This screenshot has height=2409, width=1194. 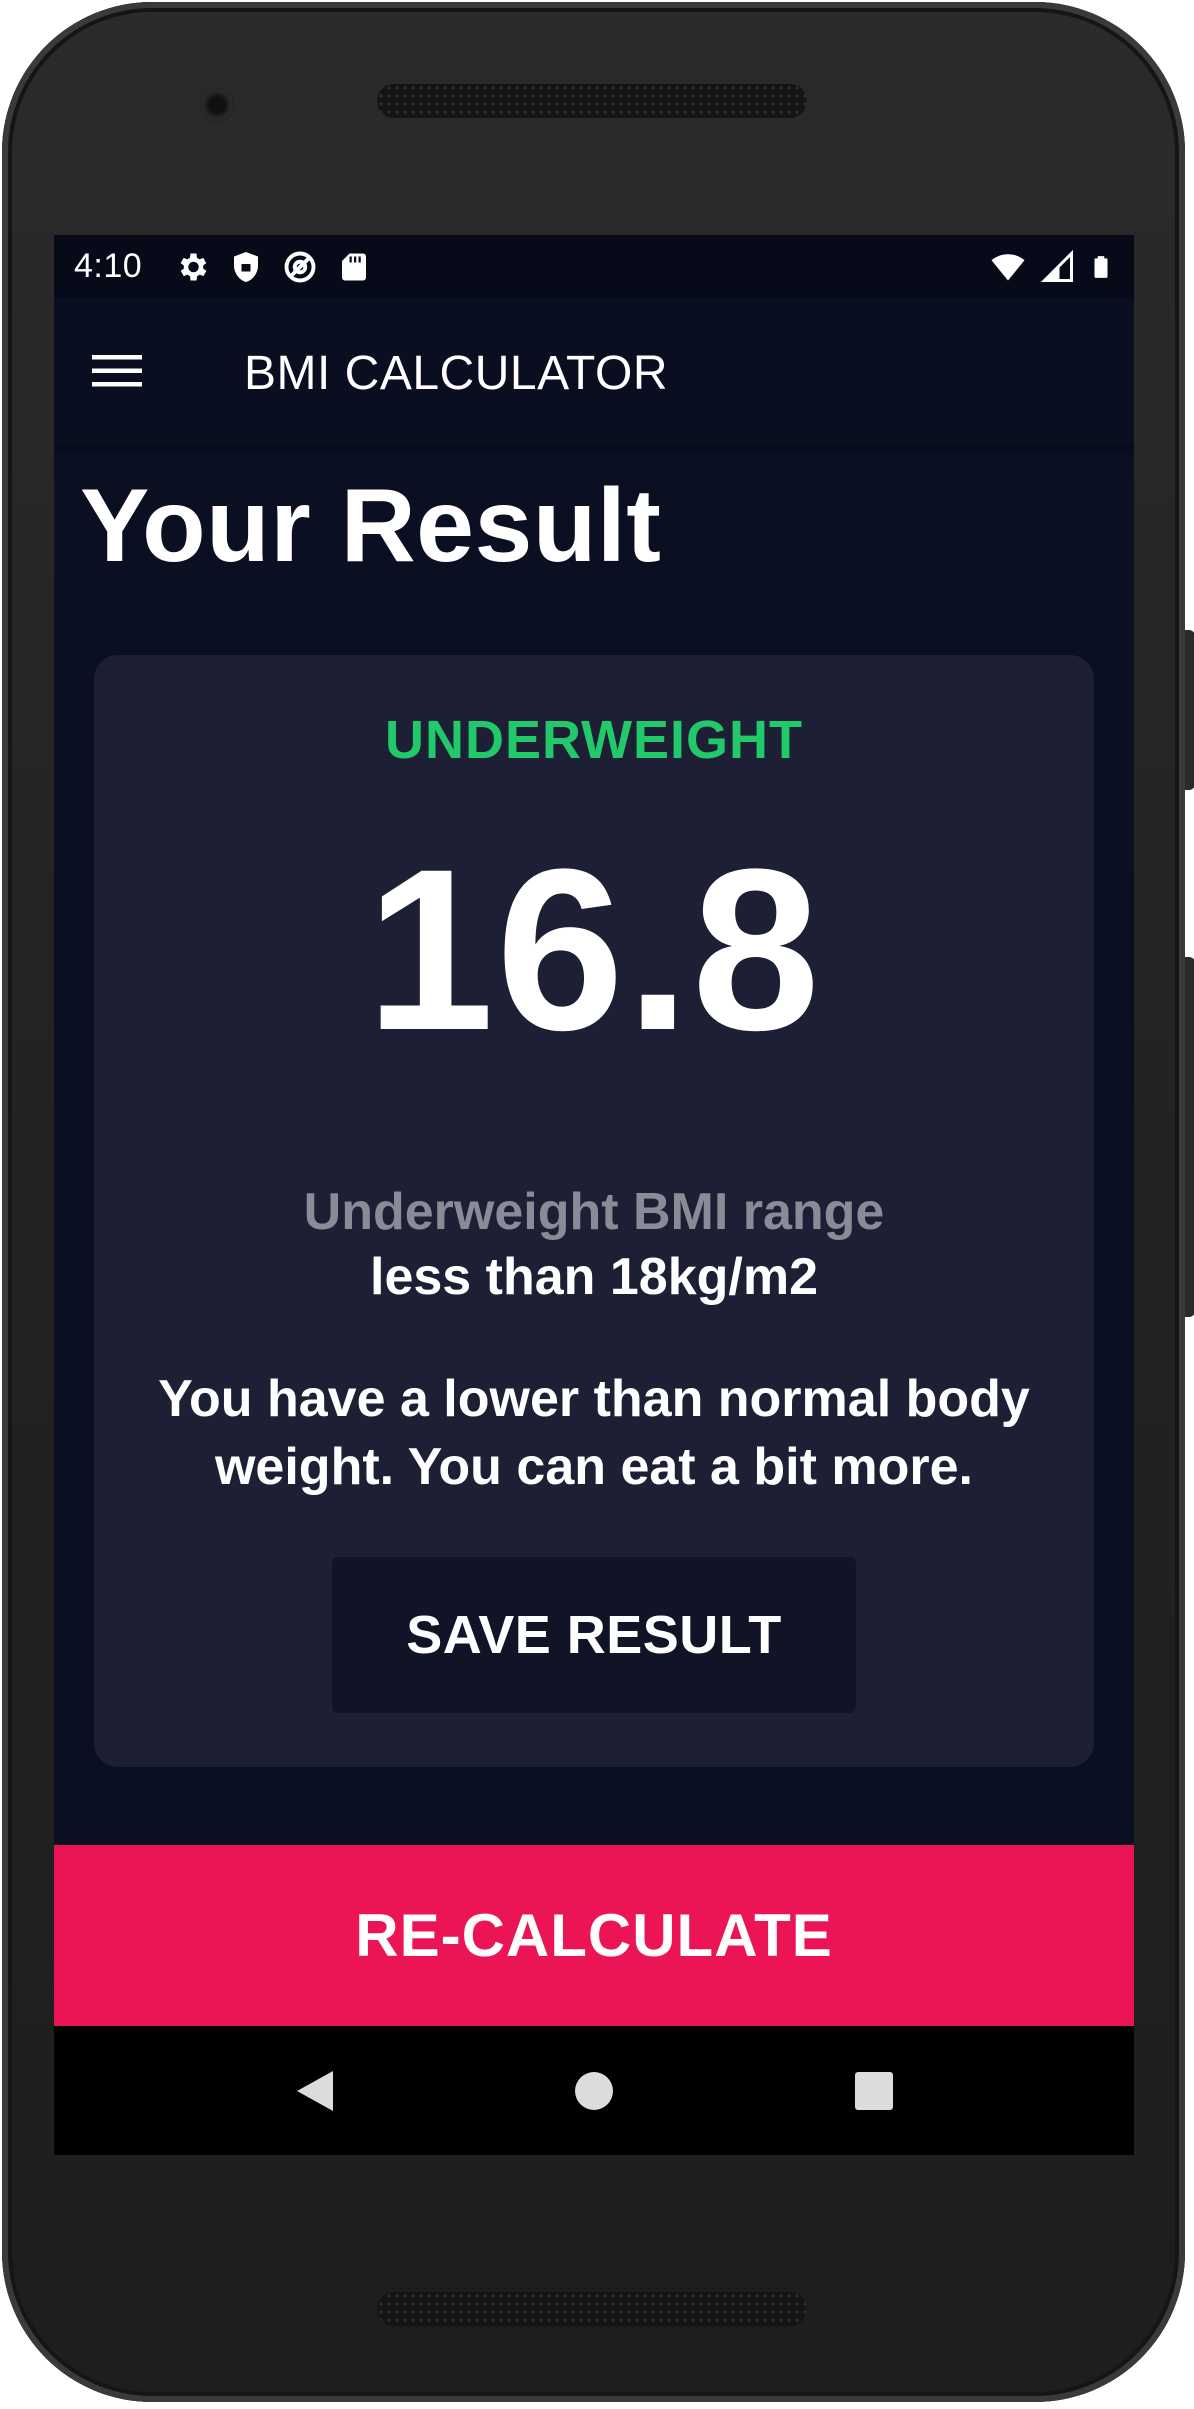 What do you see at coordinates (1008, 267) in the screenshot?
I see `wifi-icon` at bounding box center [1008, 267].